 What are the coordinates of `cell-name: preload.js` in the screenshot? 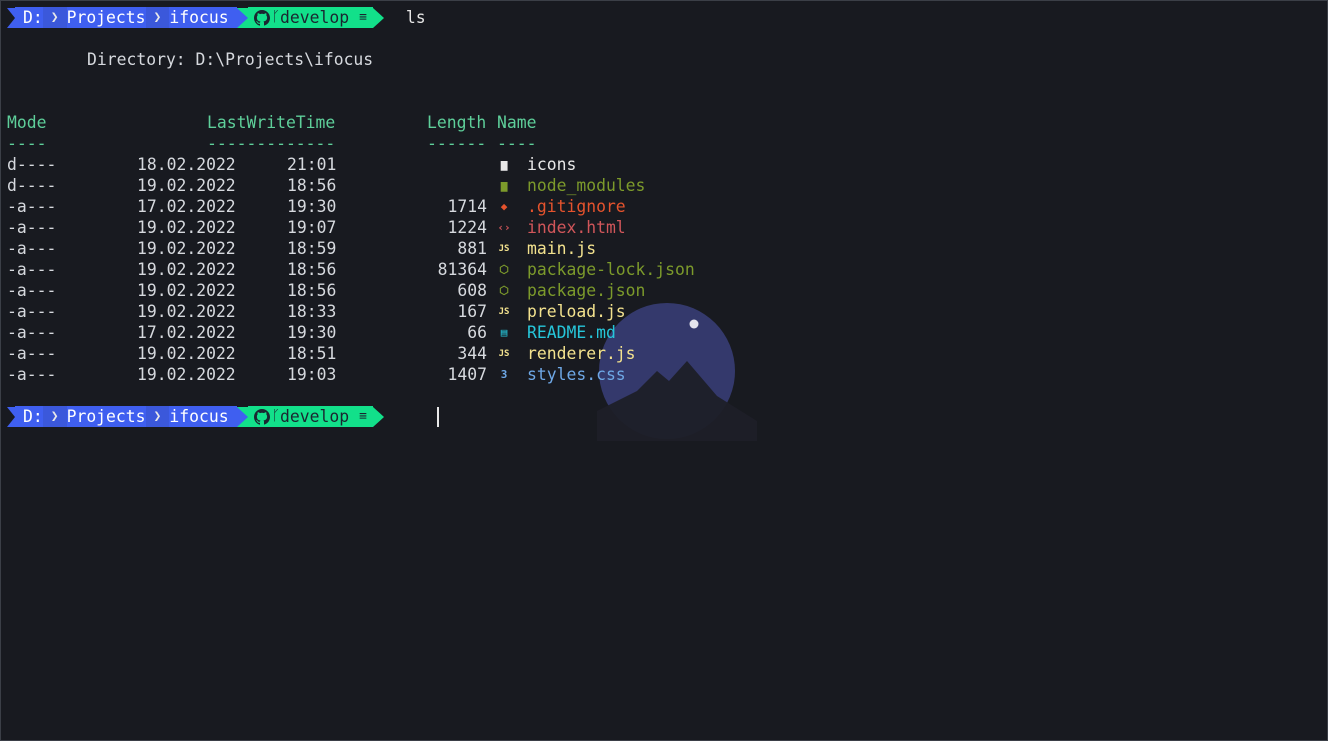 It's located at (576, 311).